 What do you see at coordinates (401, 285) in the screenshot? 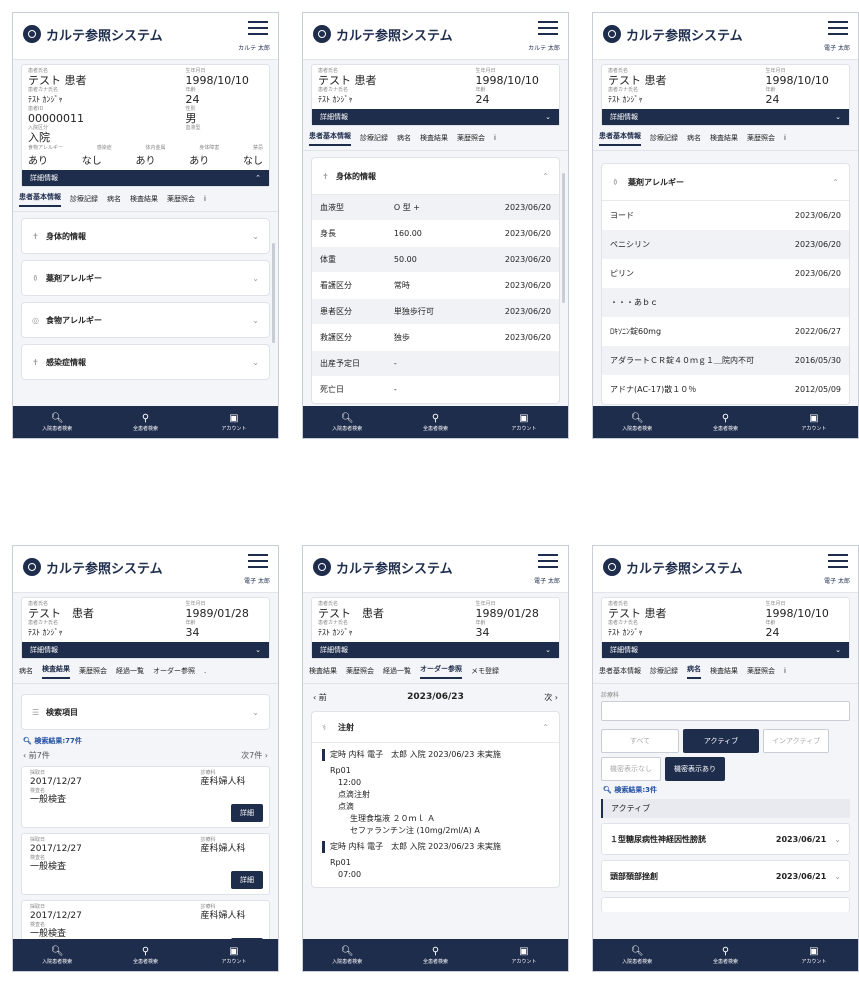
I see `info-value: 常時` at bounding box center [401, 285].